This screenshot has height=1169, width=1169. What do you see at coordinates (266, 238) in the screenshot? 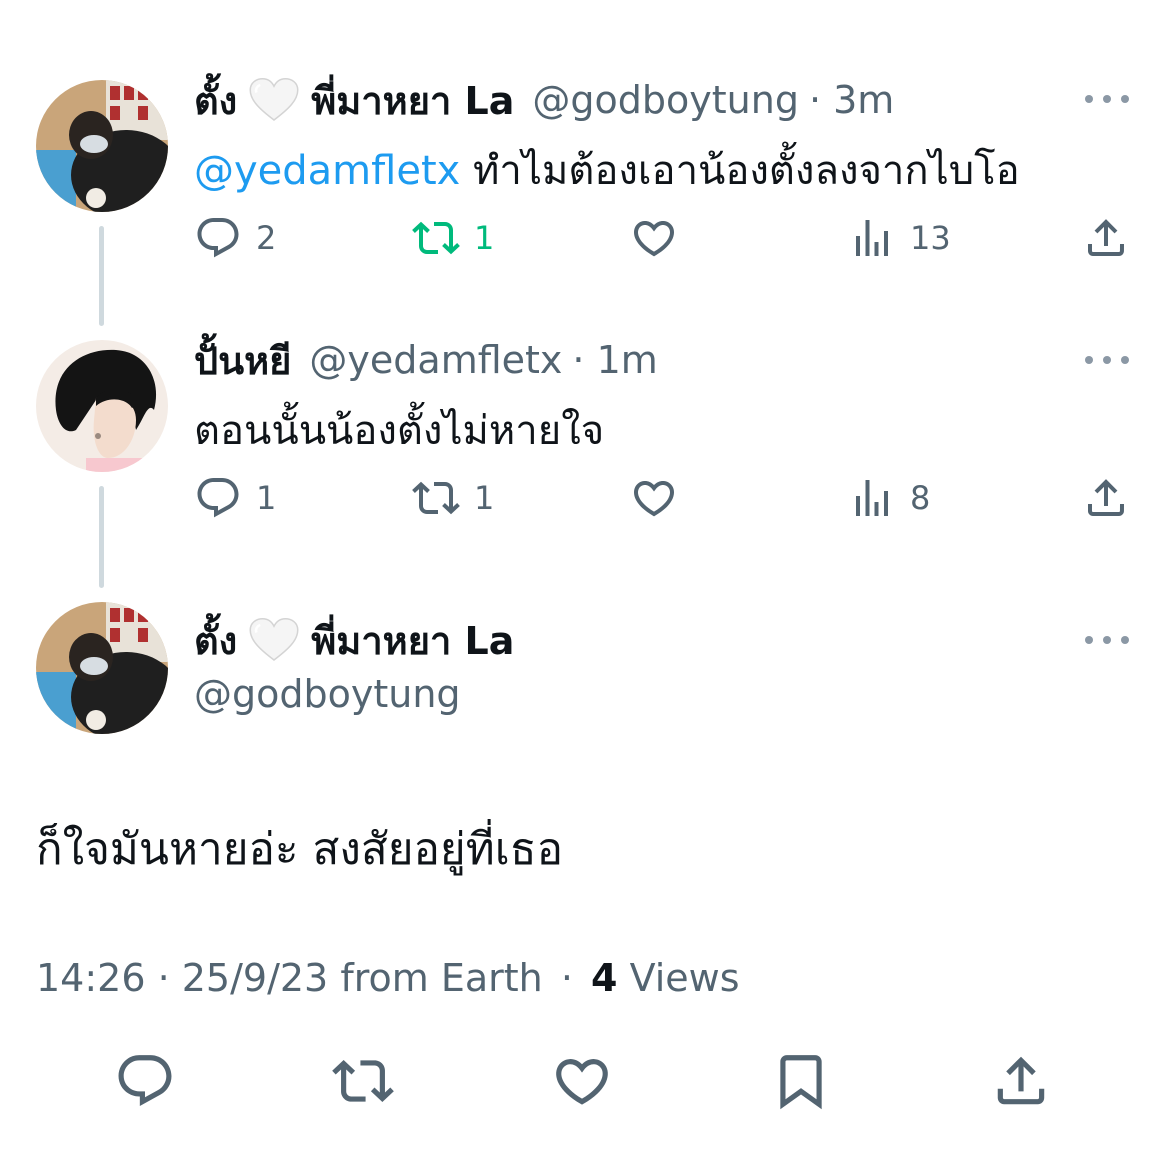
I see `reply-count: 2` at bounding box center [266, 238].